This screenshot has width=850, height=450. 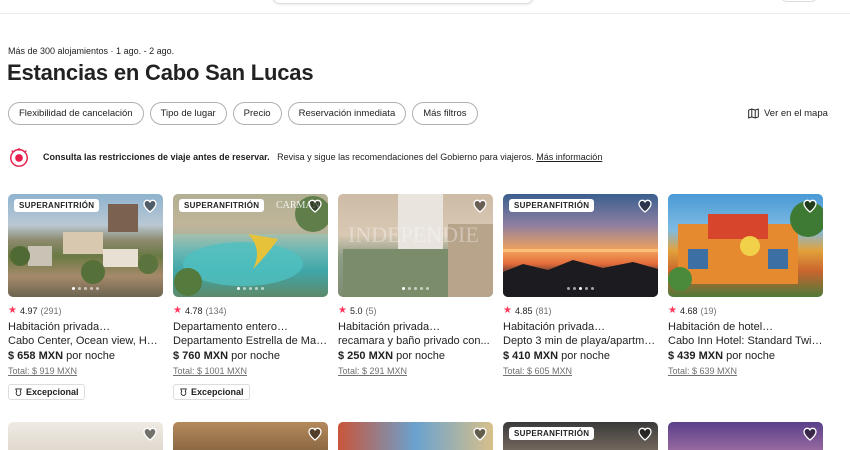 I want to click on map-link-label: Ver en el mapa, so click(x=796, y=113).